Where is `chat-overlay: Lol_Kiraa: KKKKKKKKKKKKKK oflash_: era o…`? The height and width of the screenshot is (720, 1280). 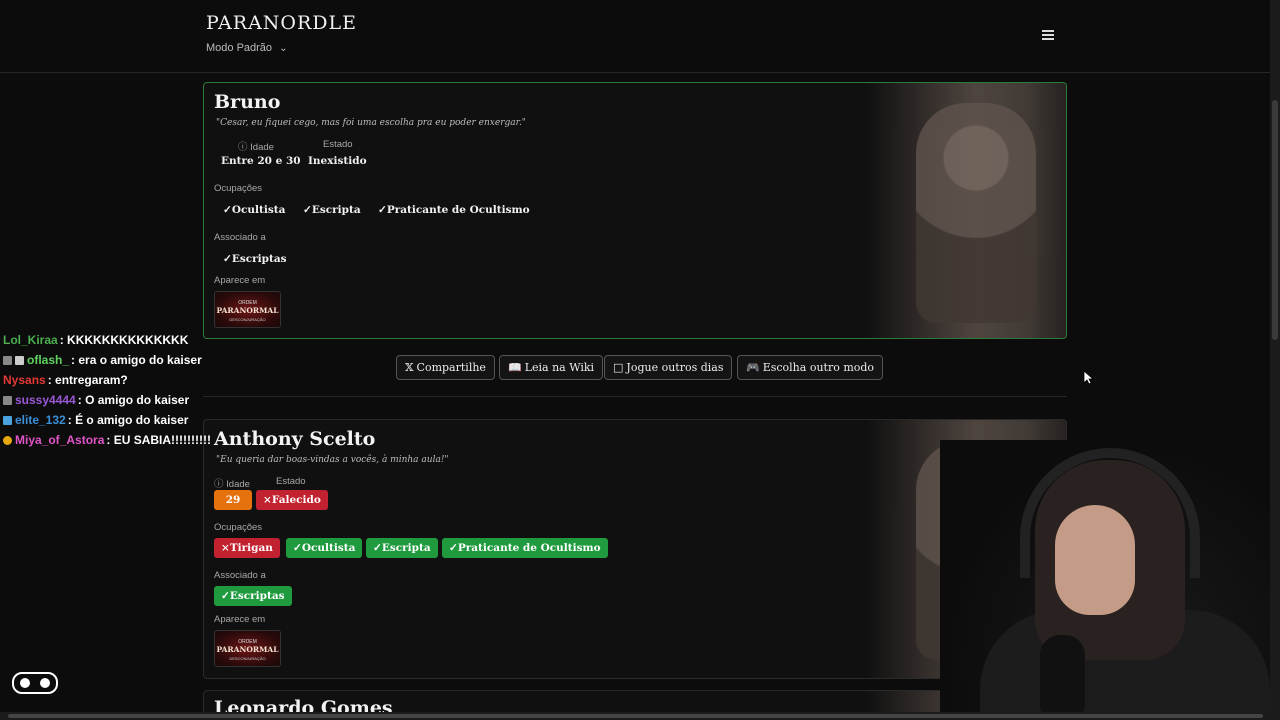 chat-overlay: Lol_Kiraa: KKKKKKKKKKKKKK oflash_: era o… is located at coordinates (108, 392).